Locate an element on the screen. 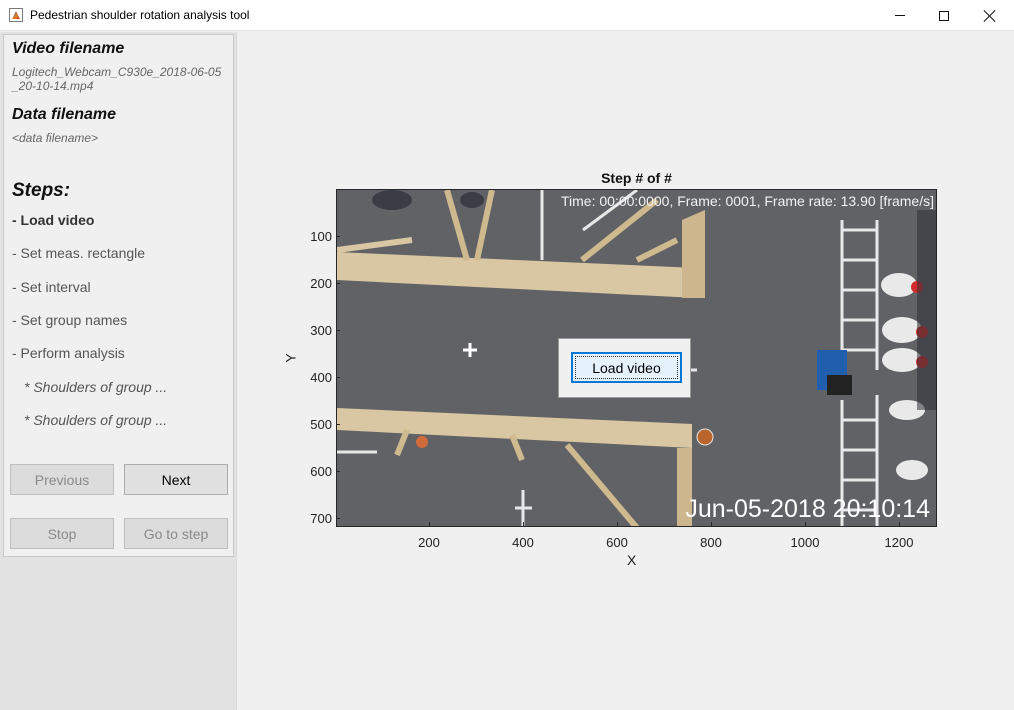 The height and width of the screenshot is (710, 1014). xtick-label: 200 is located at coordinates (429, 542).